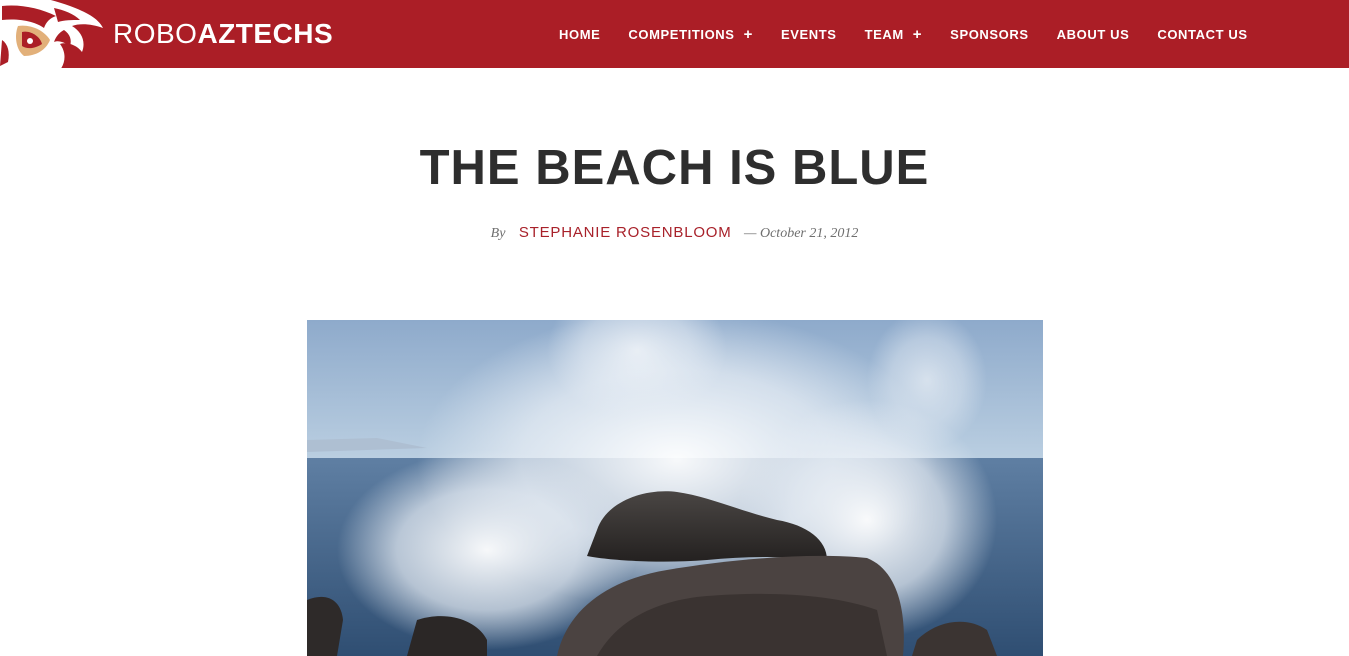 The height and width of the screenshot is (656, 1349). Describe the element at coordinates (674, 168) in the screenshot. I see `post-title: THE BEACH IS BLUE` at that location.